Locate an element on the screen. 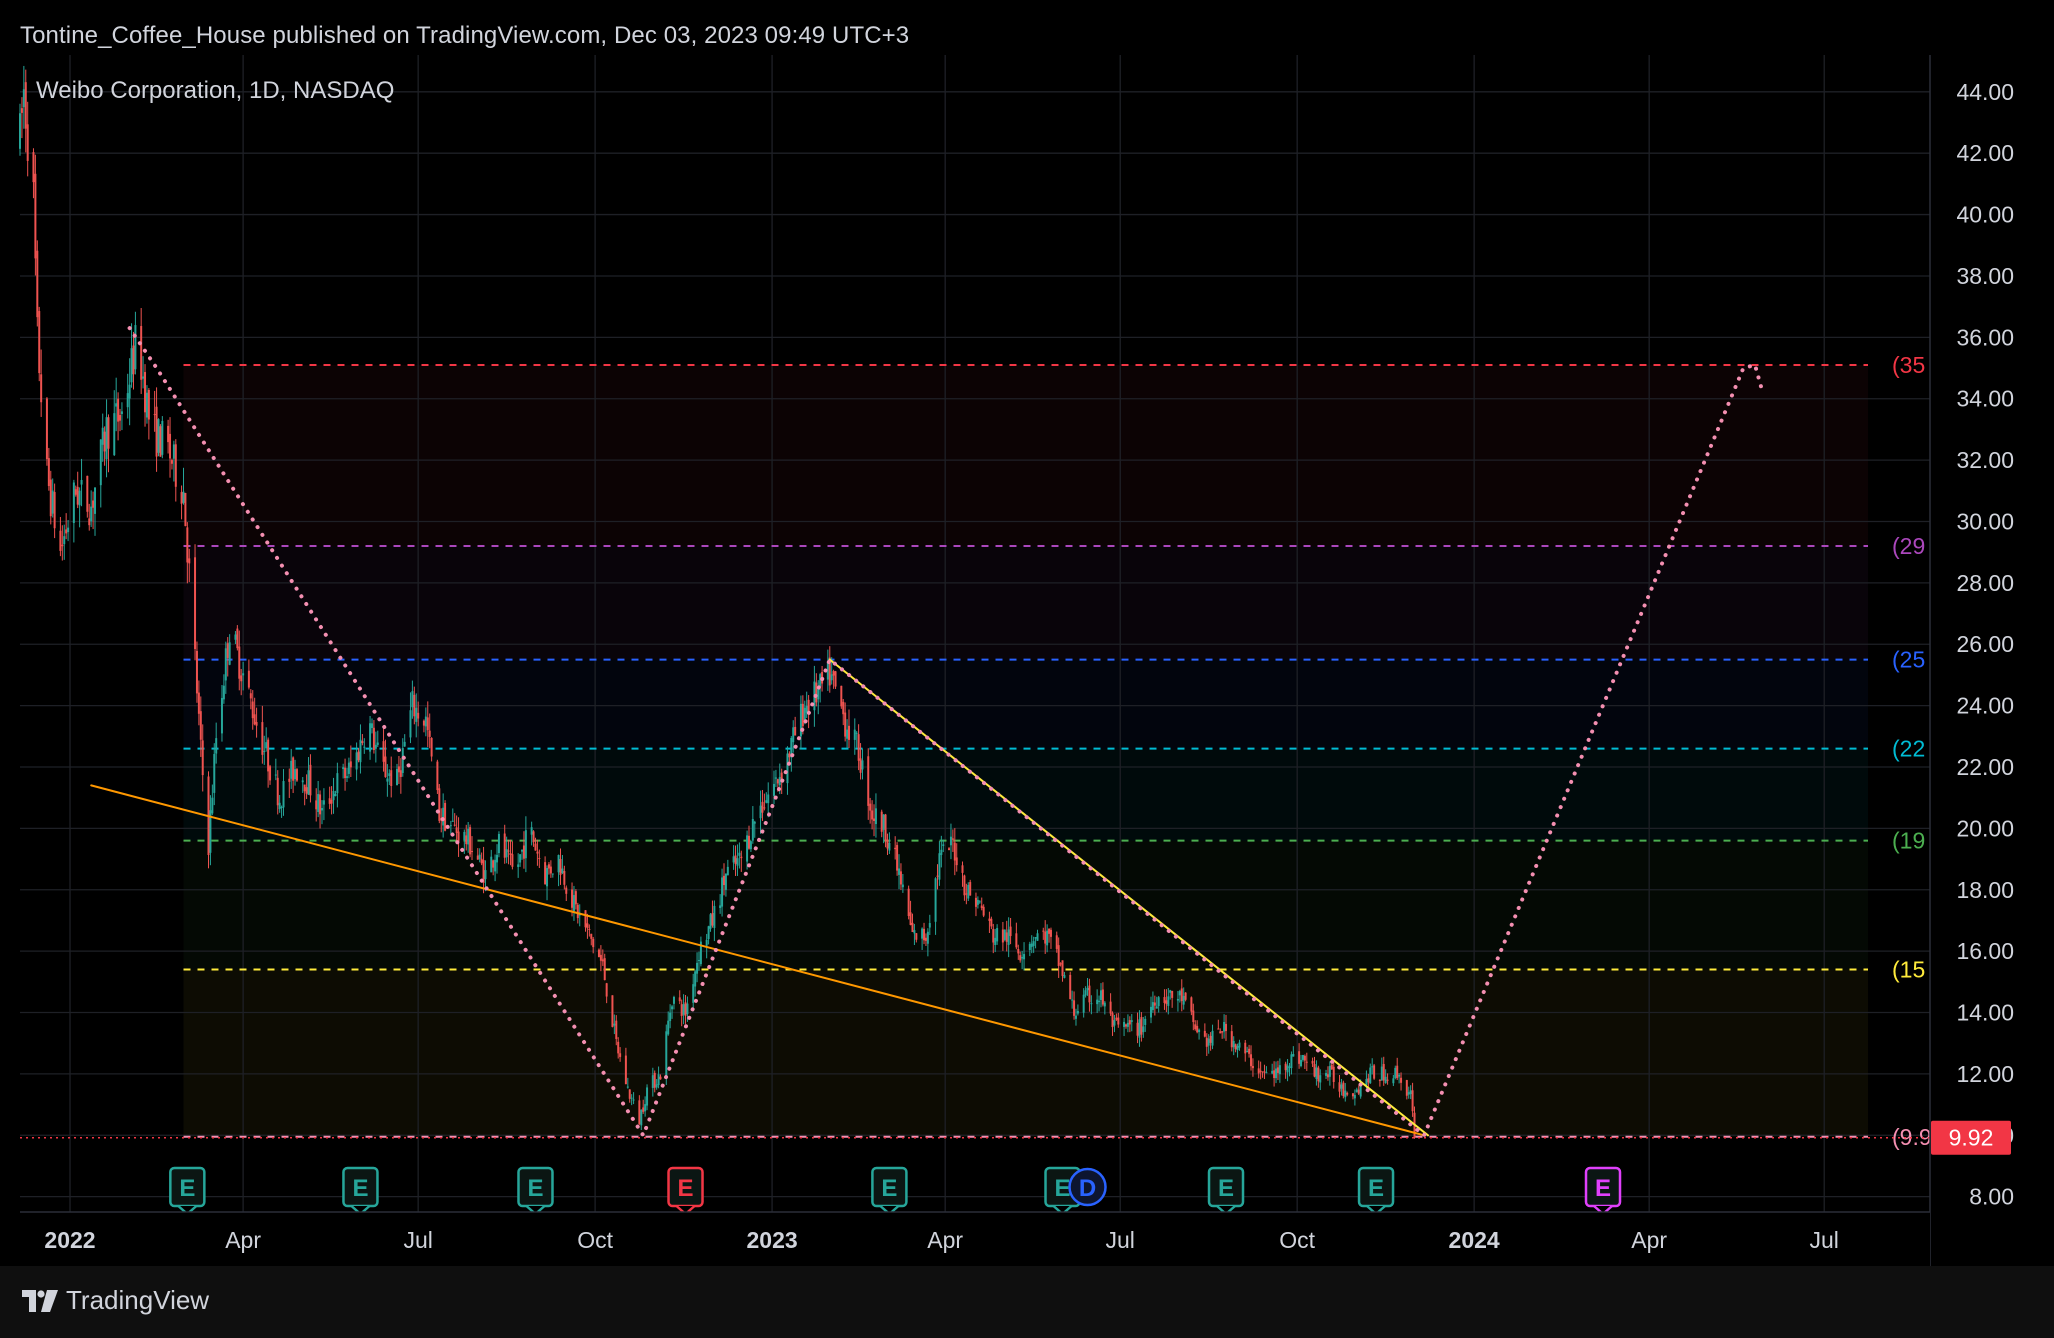 The height and width of the screenshot is (1338, 2054). last-price-label: 9.92 is located at coordinates (1971, 1138).